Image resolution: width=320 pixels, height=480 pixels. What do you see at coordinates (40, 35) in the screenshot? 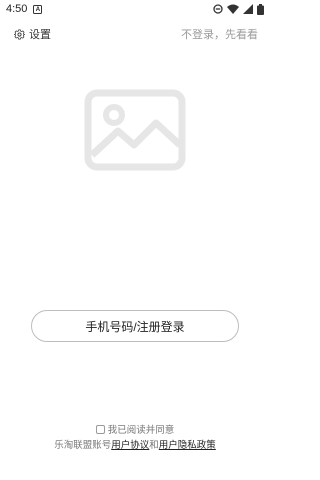
I see `settings-label: 设置` at bounding box center [40, 35].